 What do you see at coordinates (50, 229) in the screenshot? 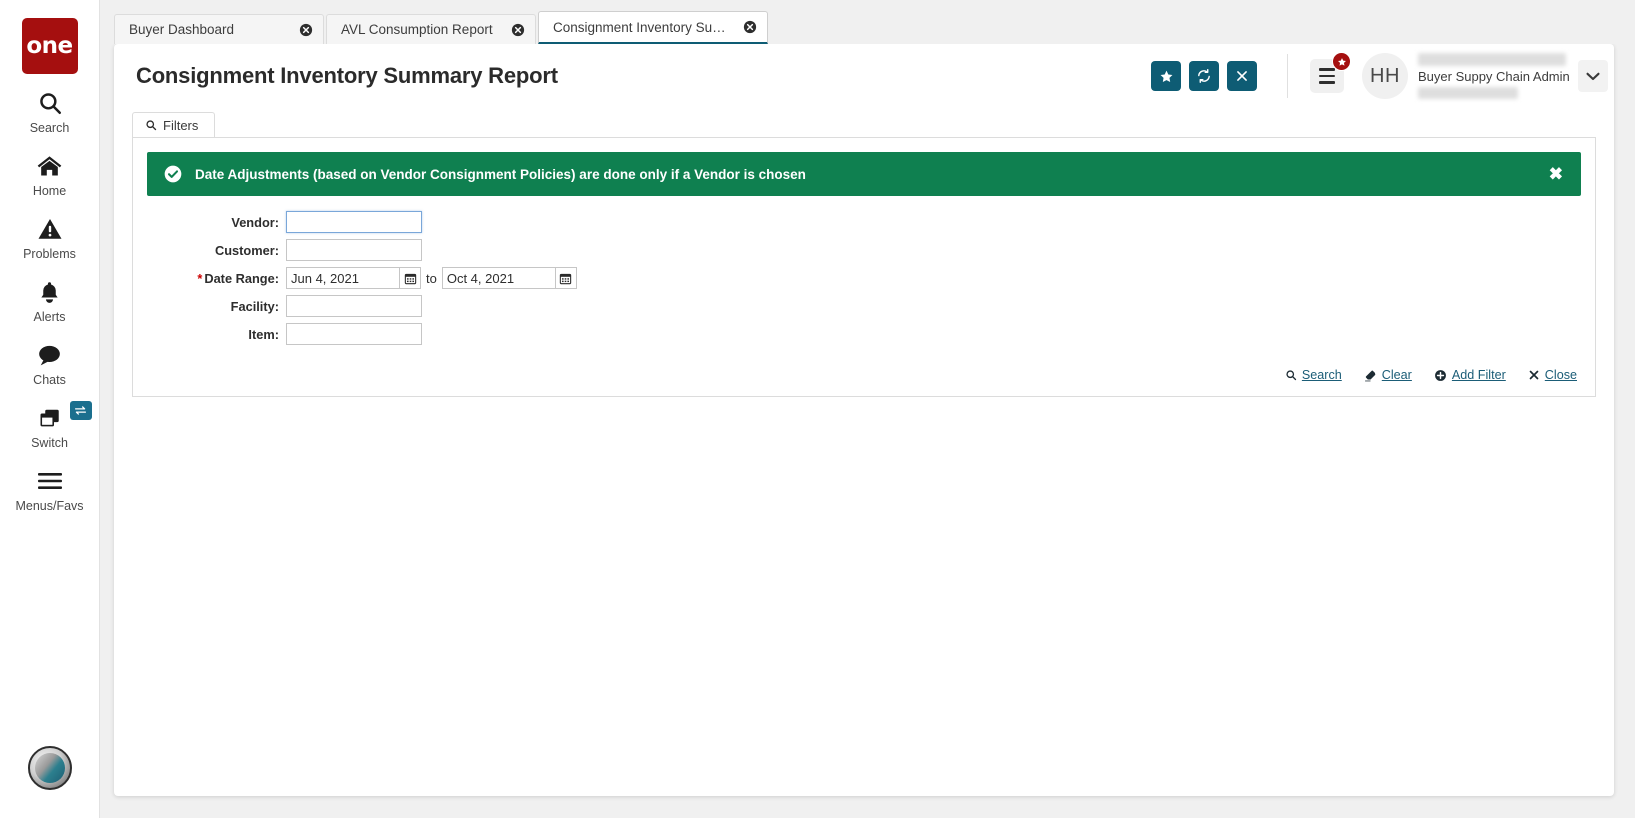
I see `warning-triangle-icon` at bounding box center [50, 229].